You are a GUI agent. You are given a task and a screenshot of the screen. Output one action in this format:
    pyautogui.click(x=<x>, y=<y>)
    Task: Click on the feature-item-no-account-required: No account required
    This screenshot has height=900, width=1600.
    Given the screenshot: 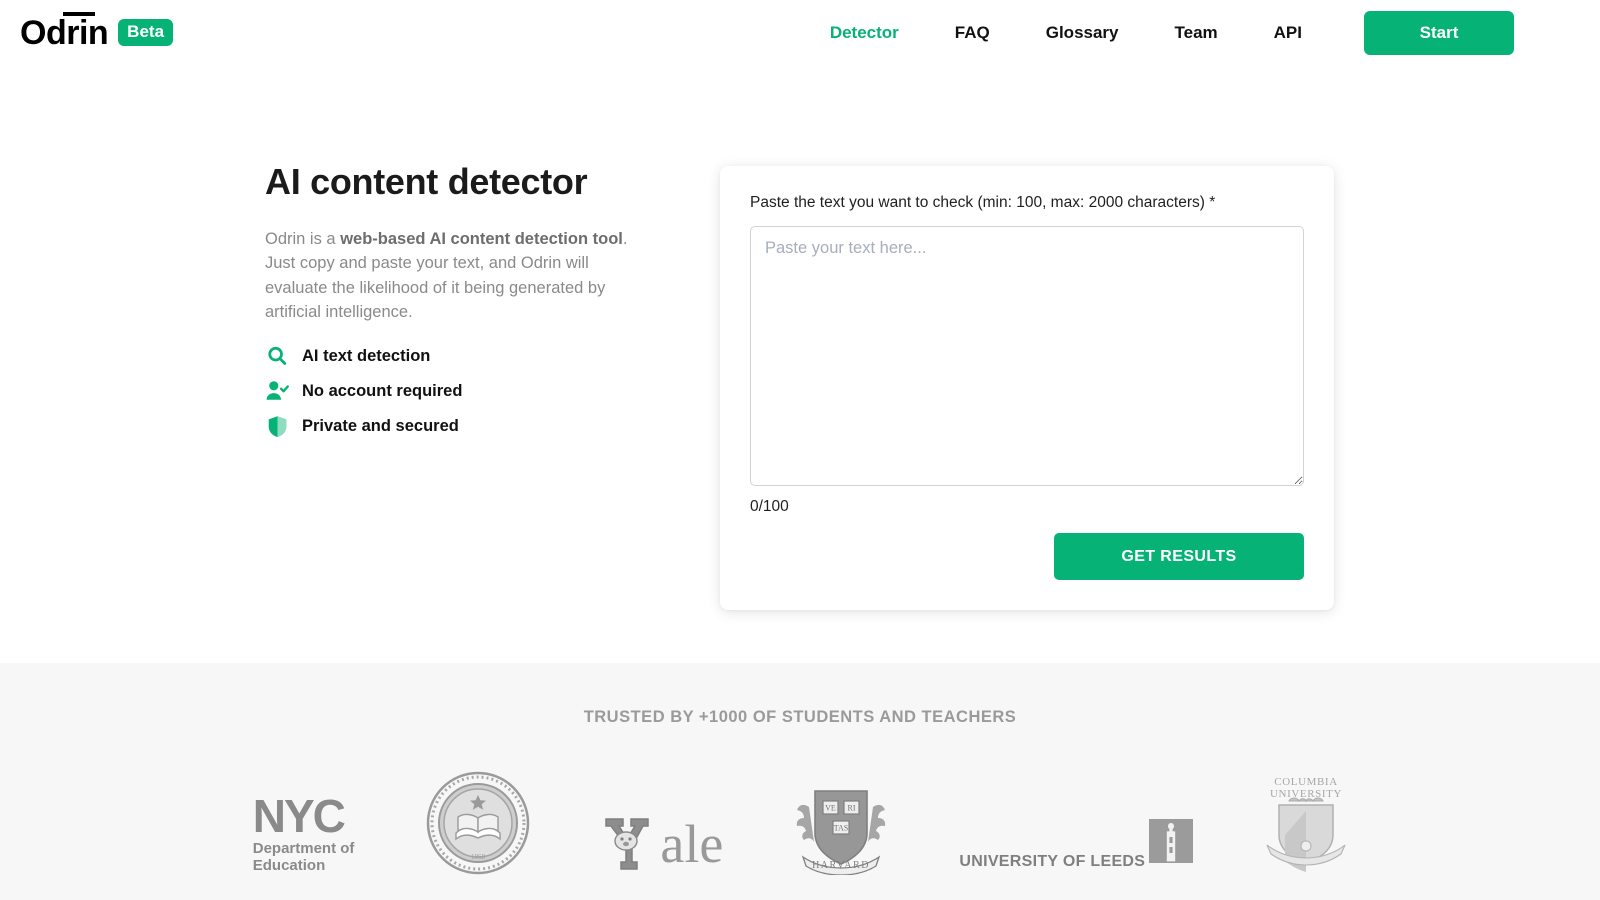 What is the action you would take?
    pyautogui.click(x=363, y=391)
    